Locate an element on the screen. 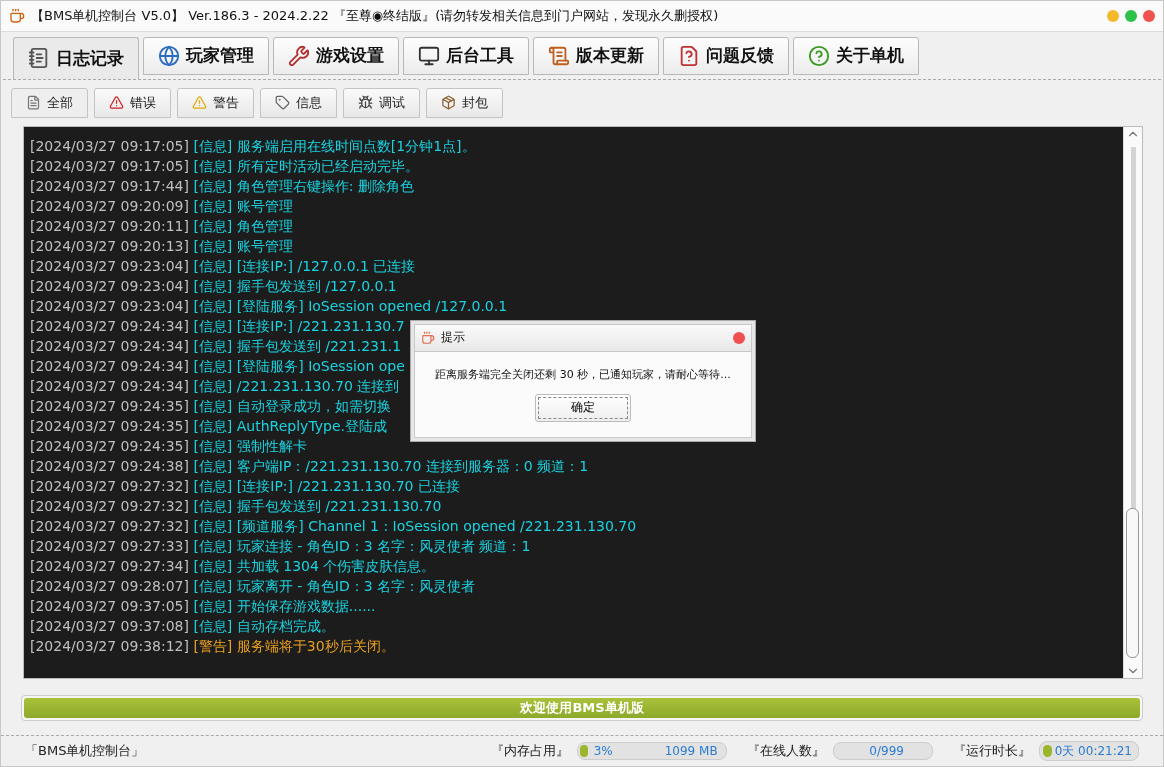  note-icon is located at coordinates (33, 103).